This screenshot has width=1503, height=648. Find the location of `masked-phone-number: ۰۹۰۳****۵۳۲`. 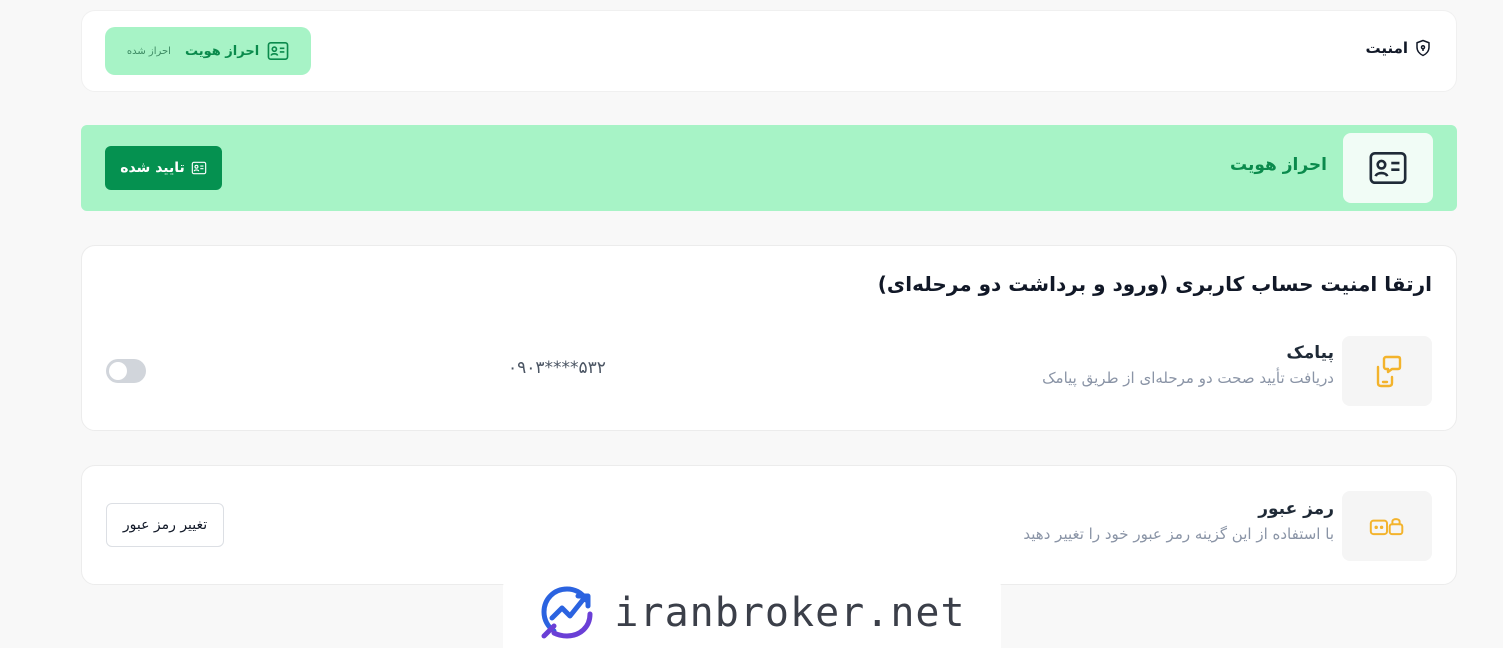

masked-phone-number: ۰۹۰۳****۵۳۲ is located at coordinates (557, 368).